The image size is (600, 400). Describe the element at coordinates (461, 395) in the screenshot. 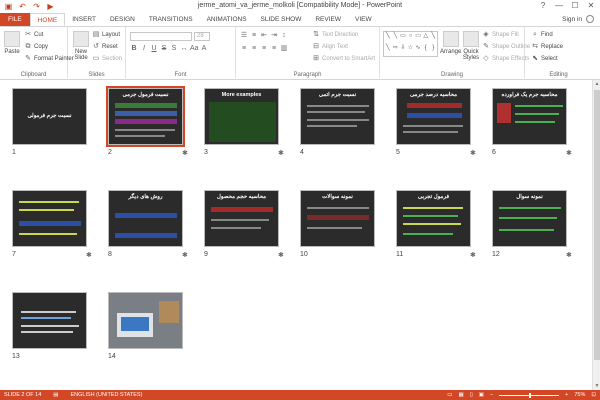

I see `slide-sorter-view-icon: ▦` at that location.